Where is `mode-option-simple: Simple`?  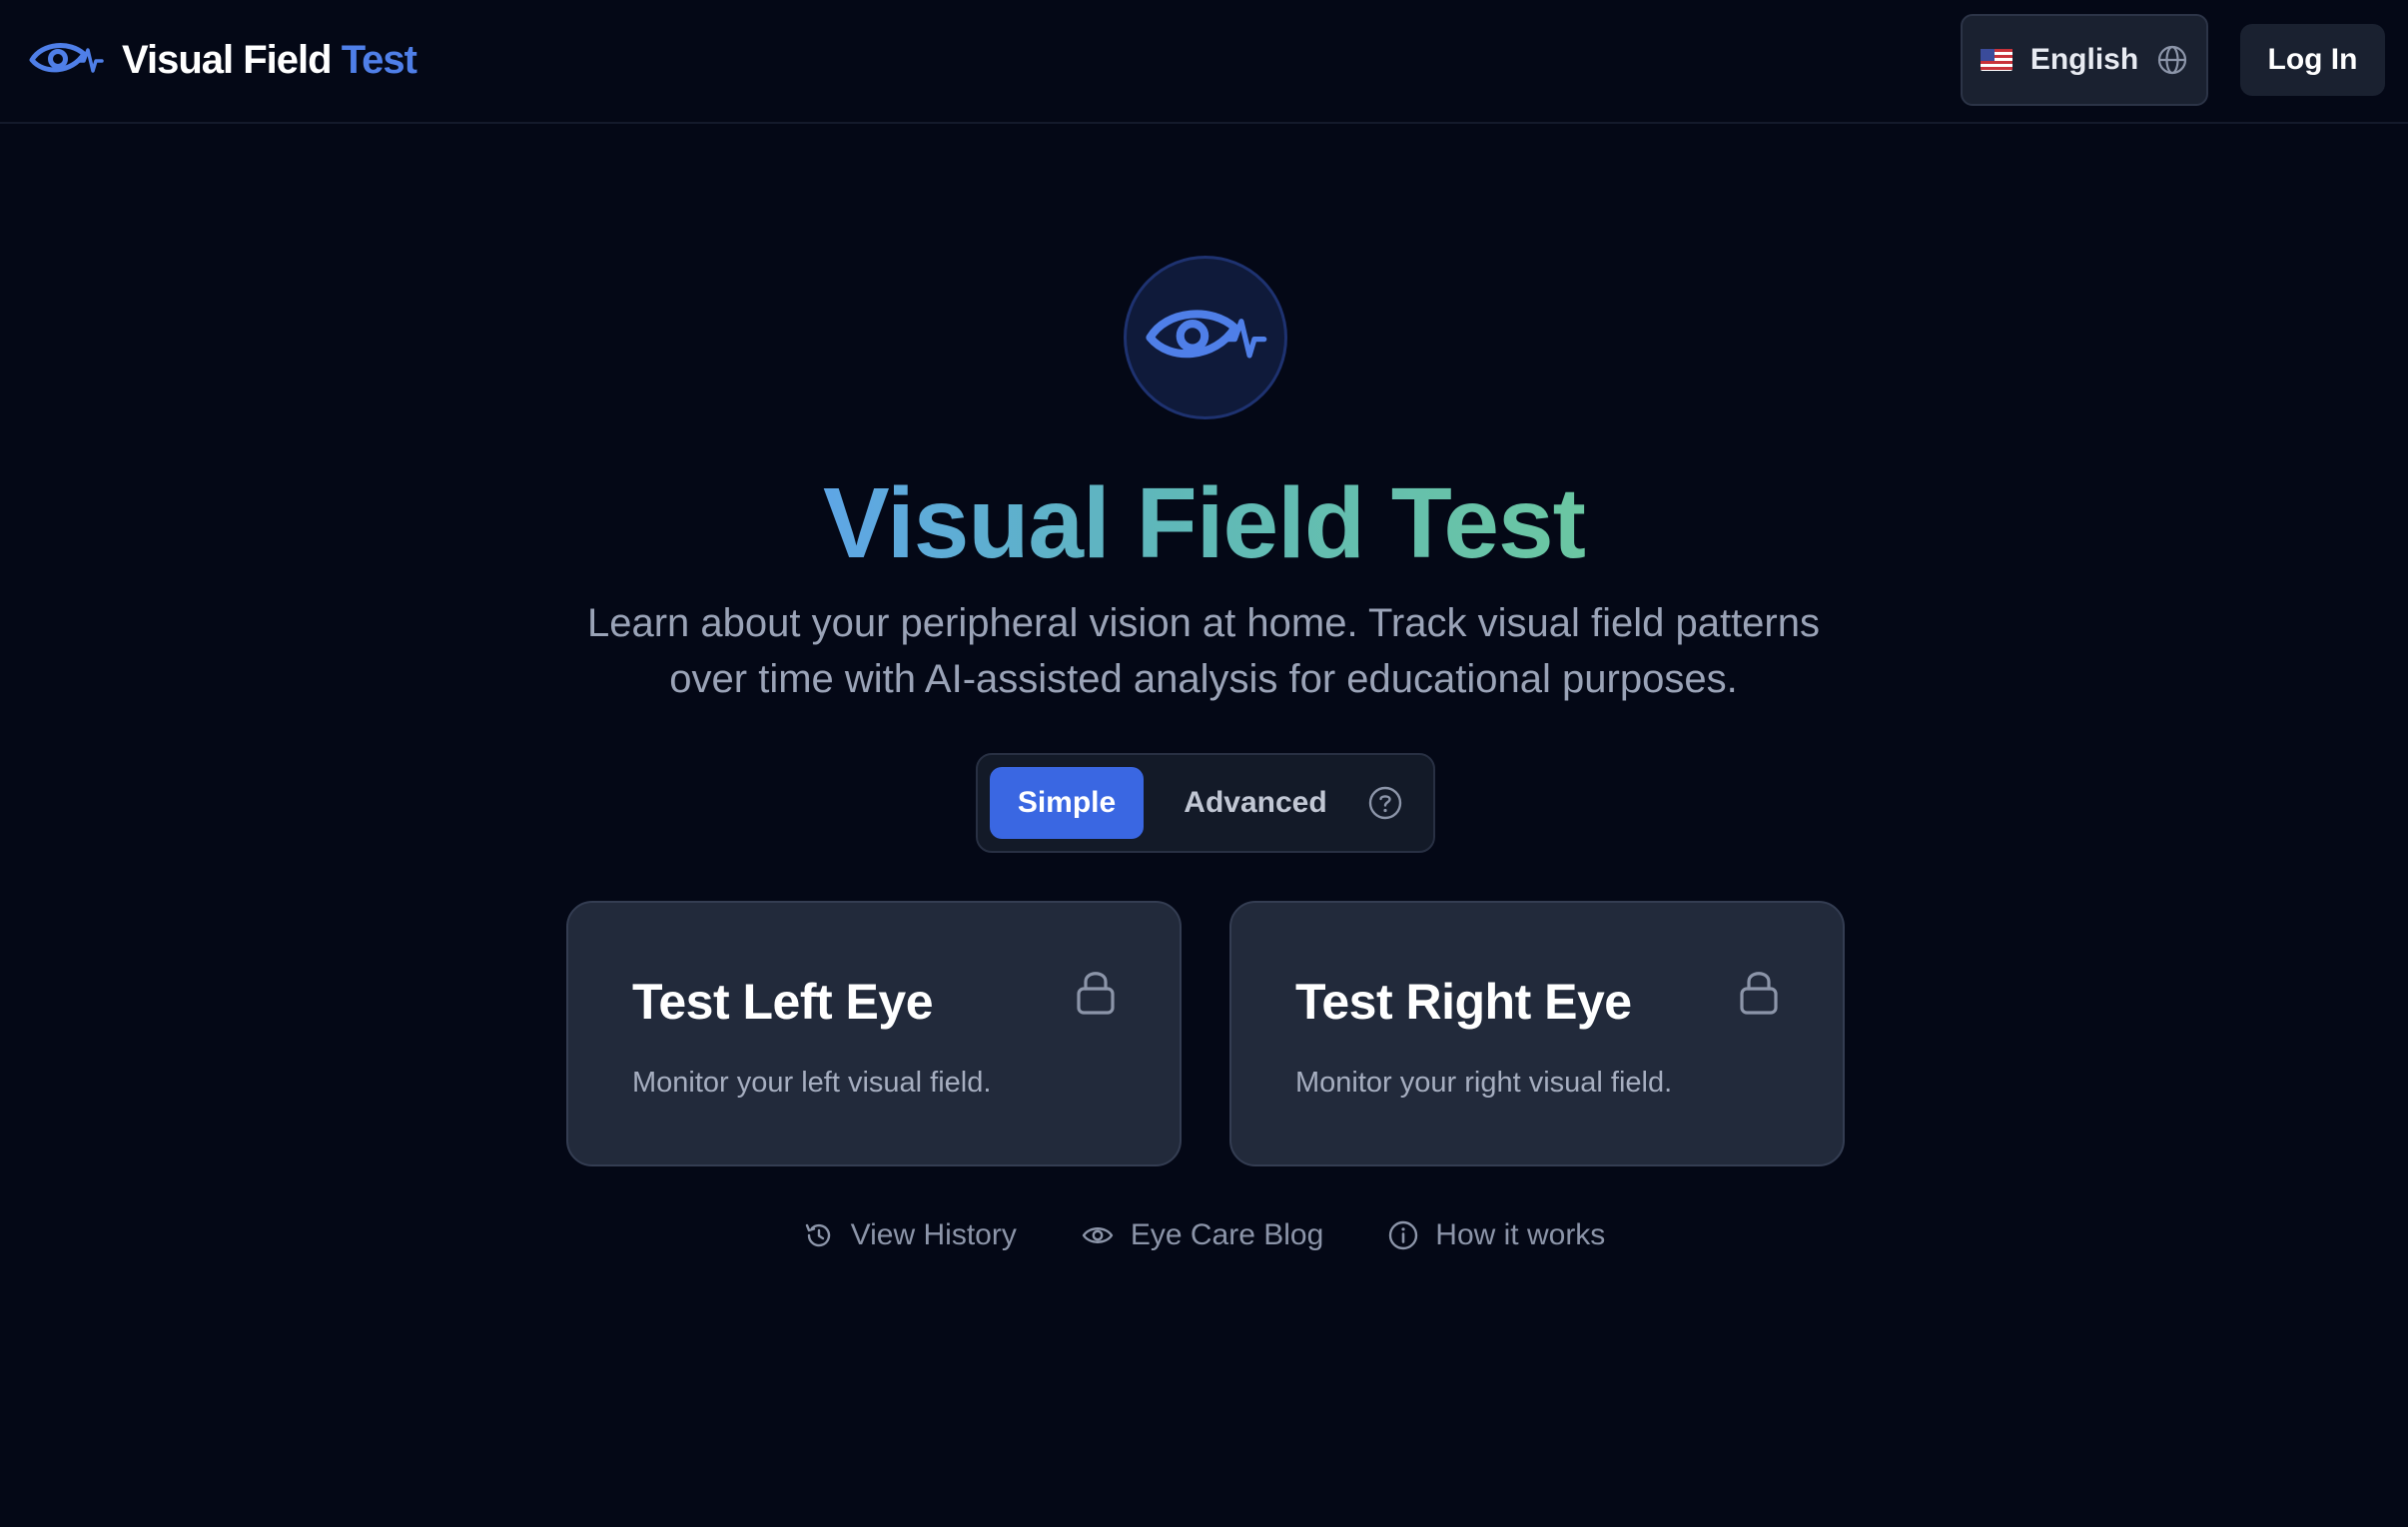 mode-option-simple: Simple is located at coordinates (1067, 803).